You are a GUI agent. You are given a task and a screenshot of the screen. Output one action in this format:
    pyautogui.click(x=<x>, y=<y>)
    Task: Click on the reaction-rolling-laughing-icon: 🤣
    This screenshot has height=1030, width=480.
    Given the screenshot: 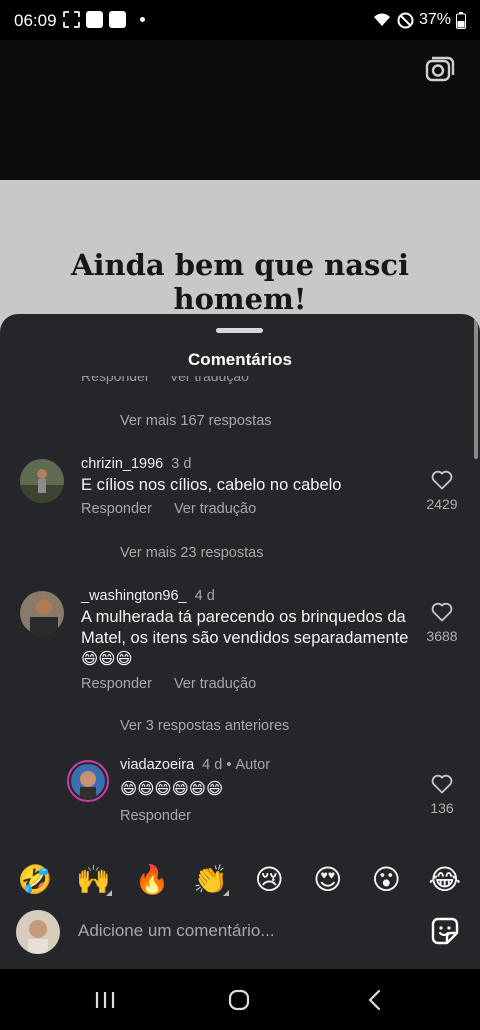 What is the action you would take?
    pyautogui.click(x=35, y=879)
    